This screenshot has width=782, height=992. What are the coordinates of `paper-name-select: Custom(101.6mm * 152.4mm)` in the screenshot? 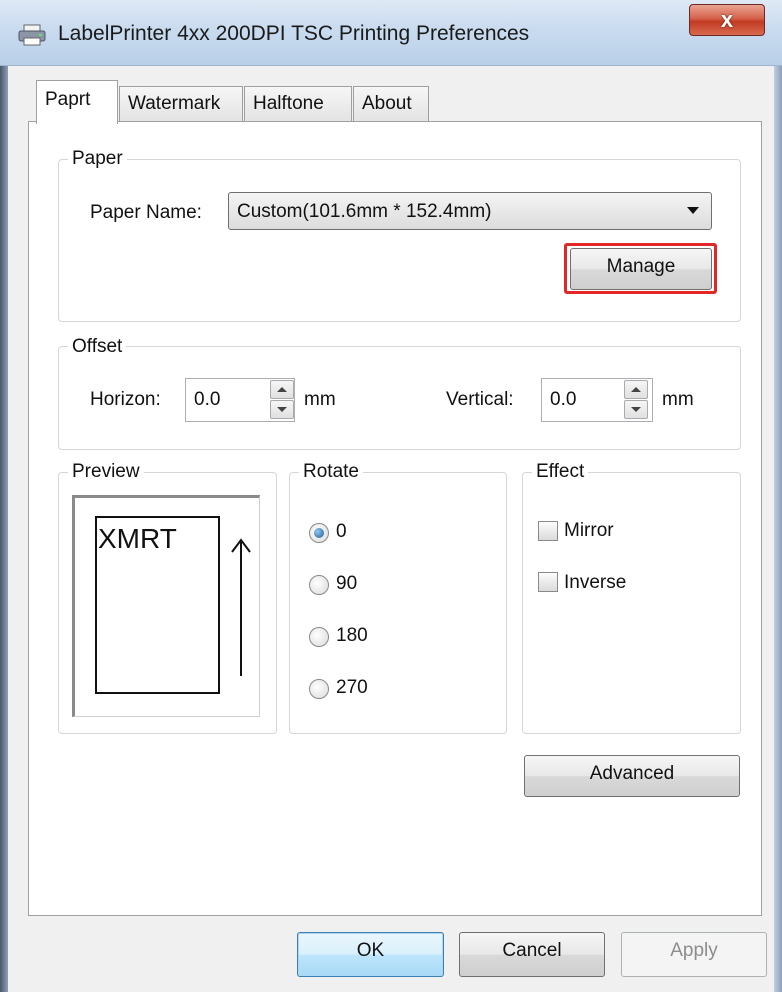 It's located at (470, 211).